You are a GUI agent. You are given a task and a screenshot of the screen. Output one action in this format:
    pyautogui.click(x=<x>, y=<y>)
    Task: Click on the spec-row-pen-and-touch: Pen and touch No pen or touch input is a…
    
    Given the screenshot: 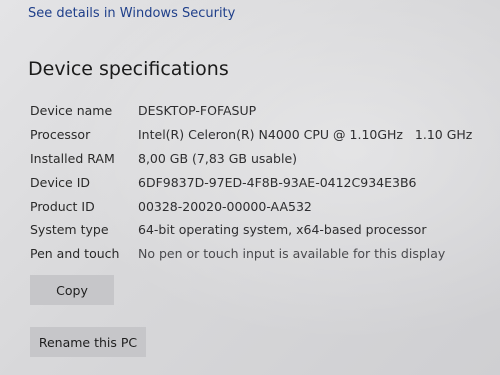 What is the action you would take?
    pyautogui.click(x=260, y=254)
    